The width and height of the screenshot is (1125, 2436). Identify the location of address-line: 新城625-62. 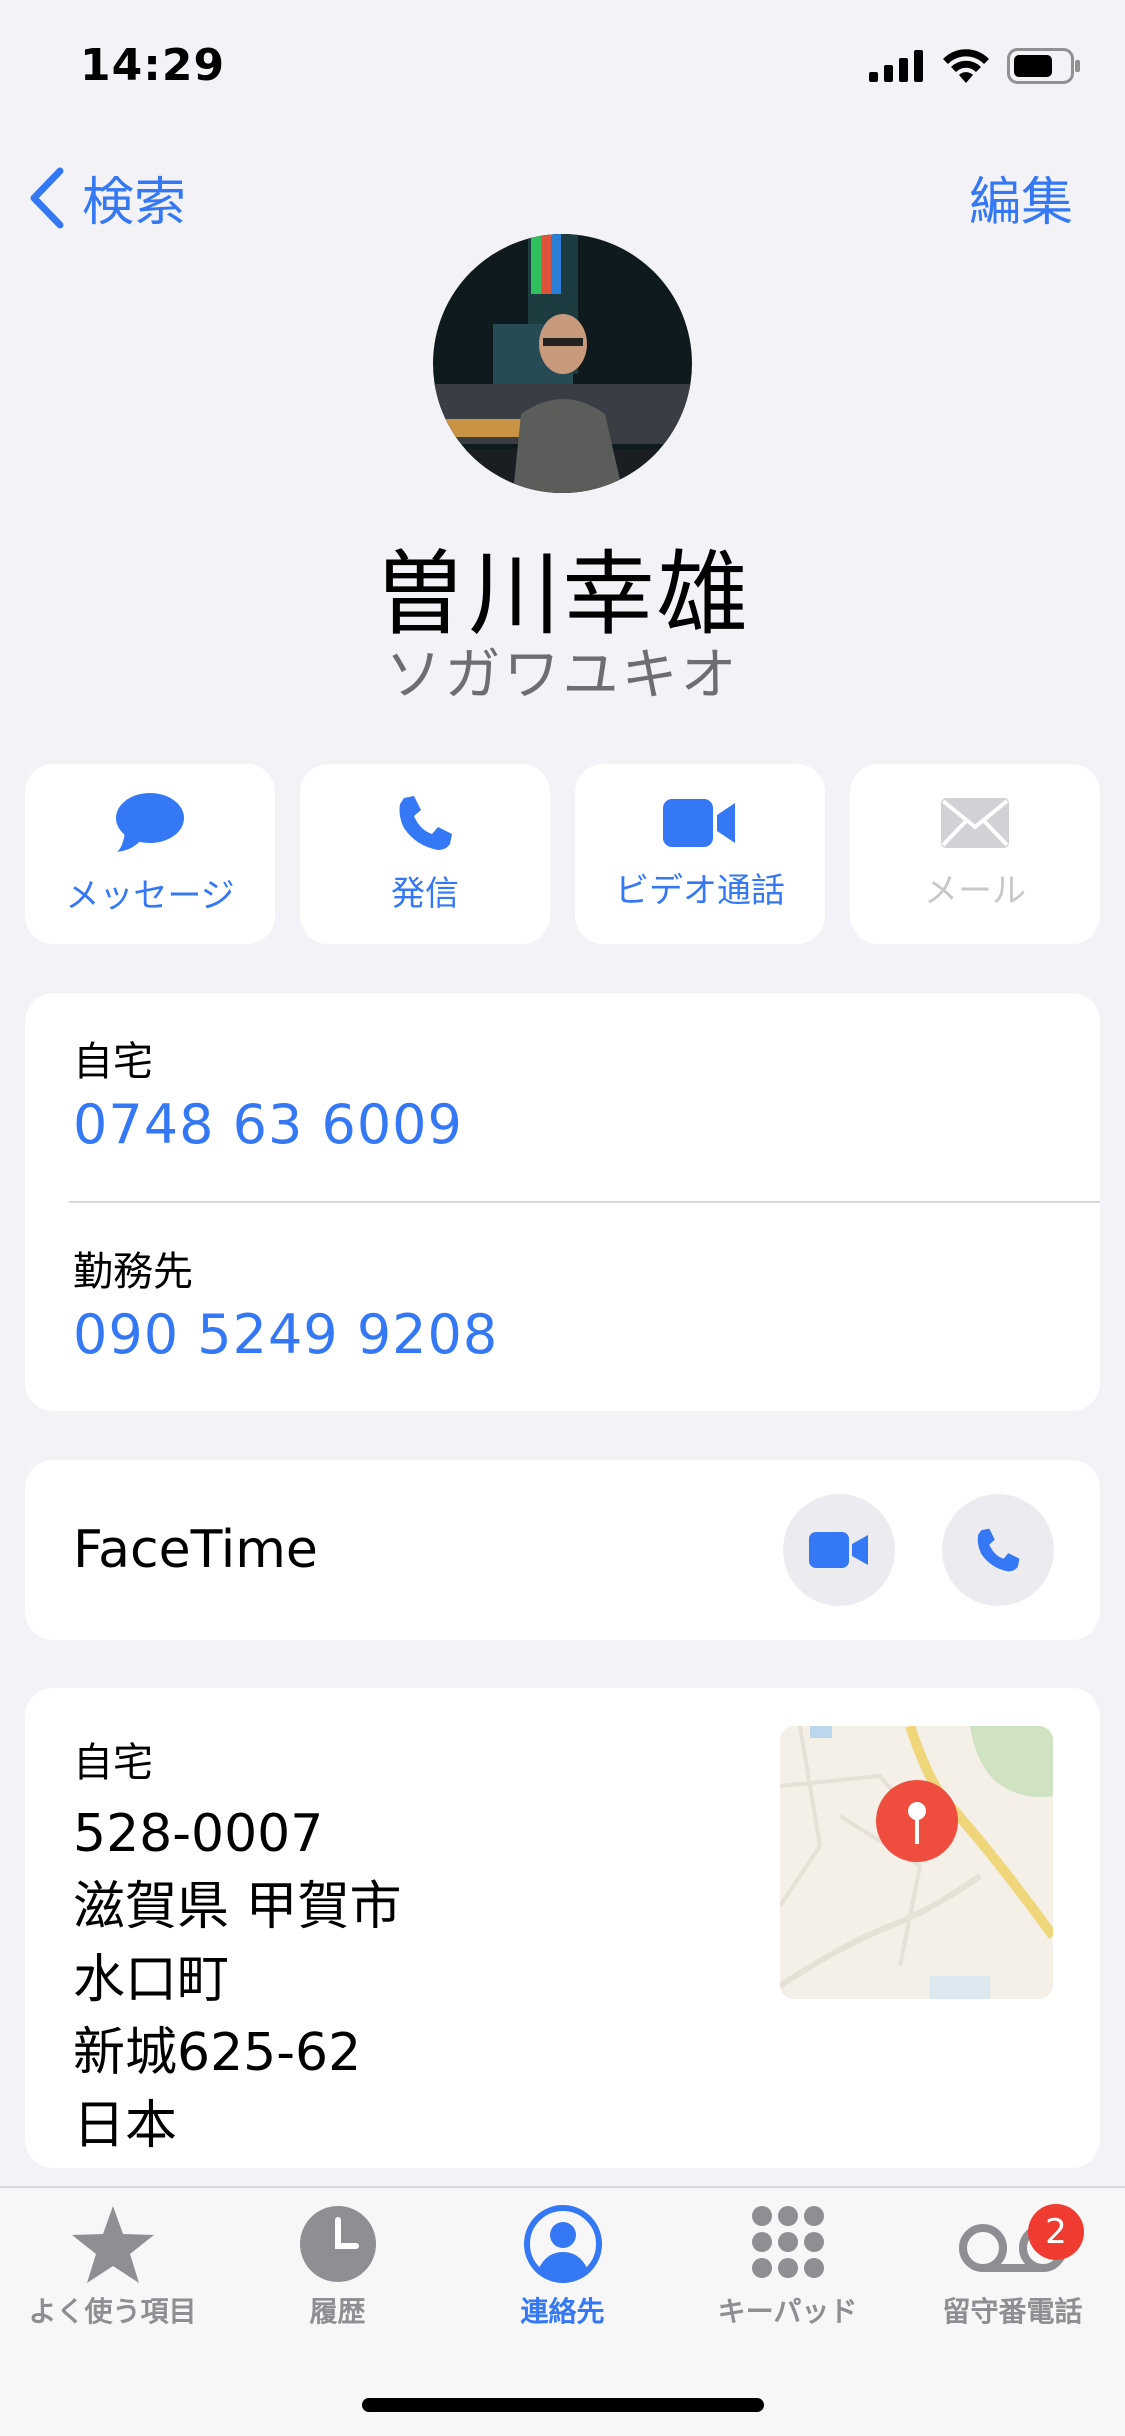
(217, 2053).